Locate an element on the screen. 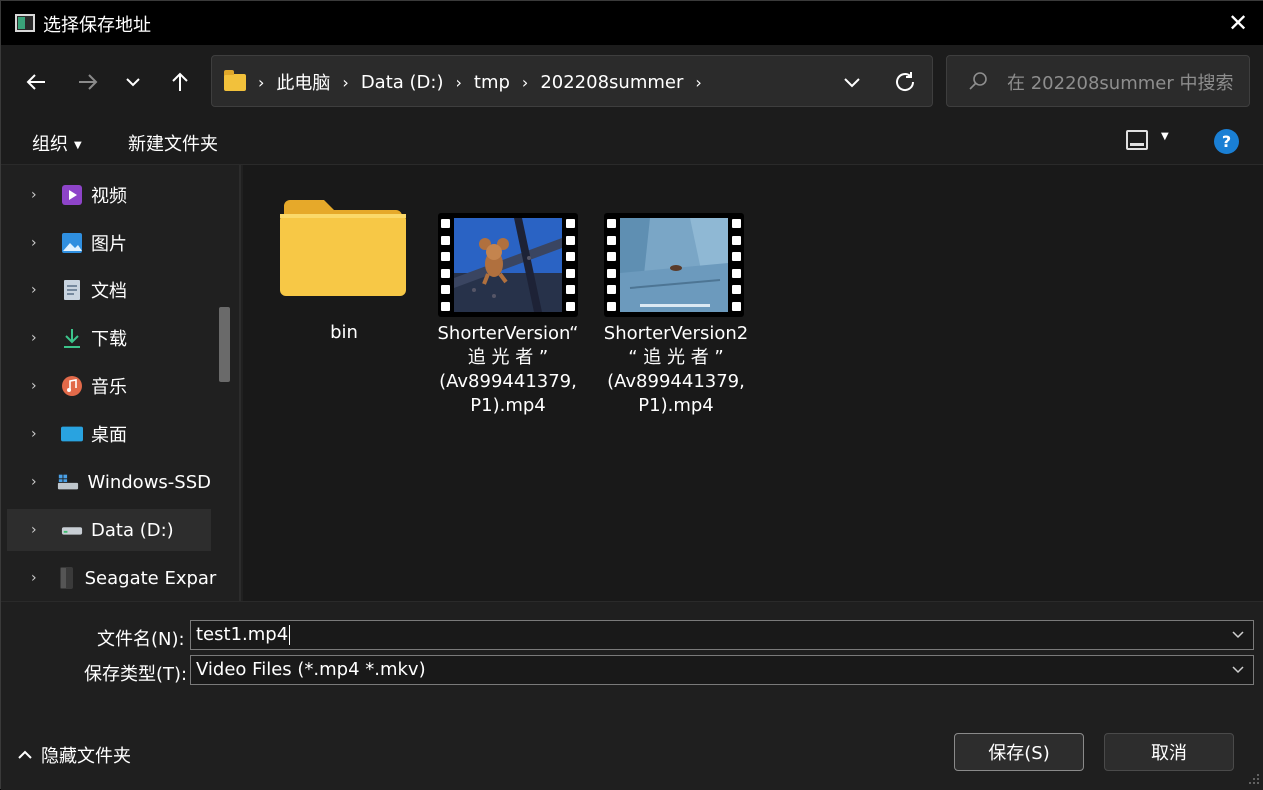 The height and width of the screenshot is (790, 1263). sidebar-item-data-drive: › Data (D:) is located at coordinates (109, 530).